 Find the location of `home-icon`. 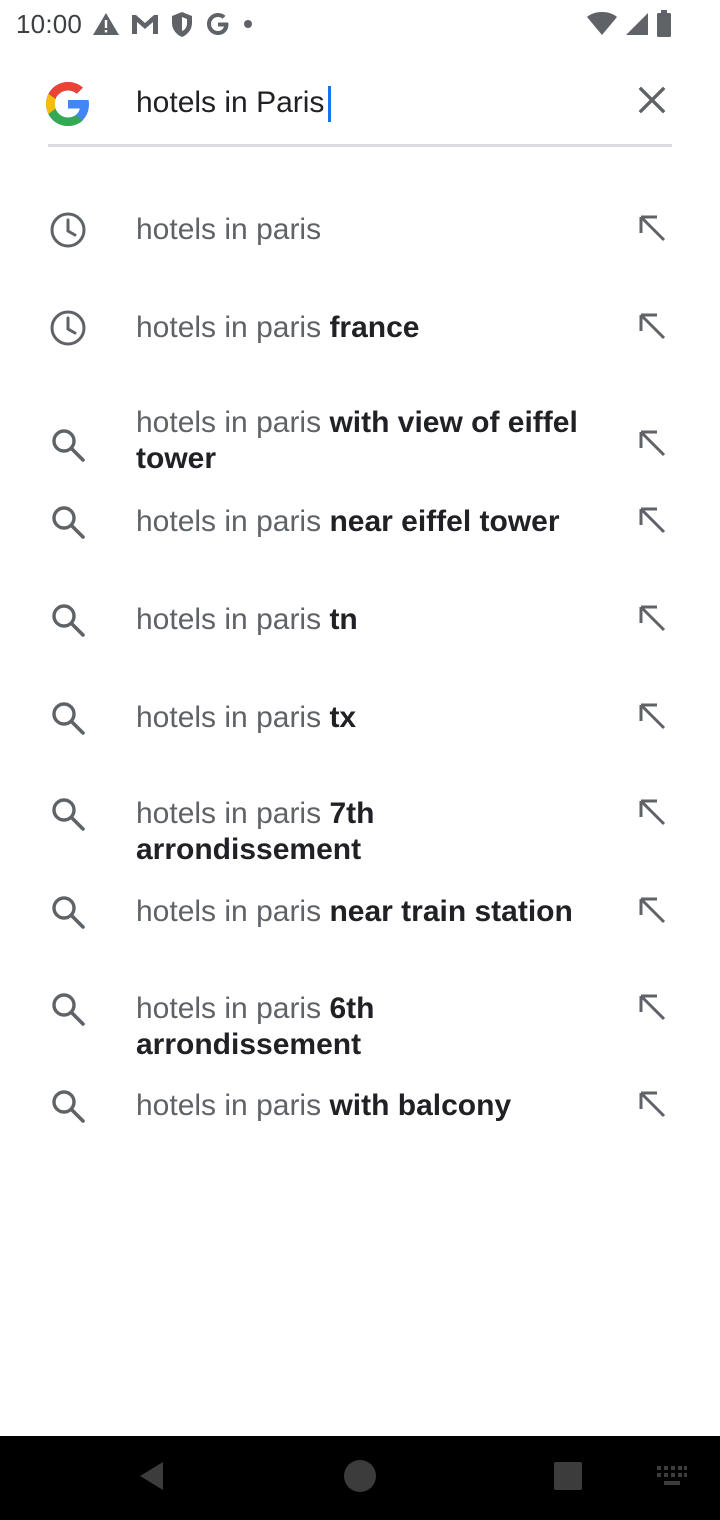

home-icon is located at coordinates (360, 1478).